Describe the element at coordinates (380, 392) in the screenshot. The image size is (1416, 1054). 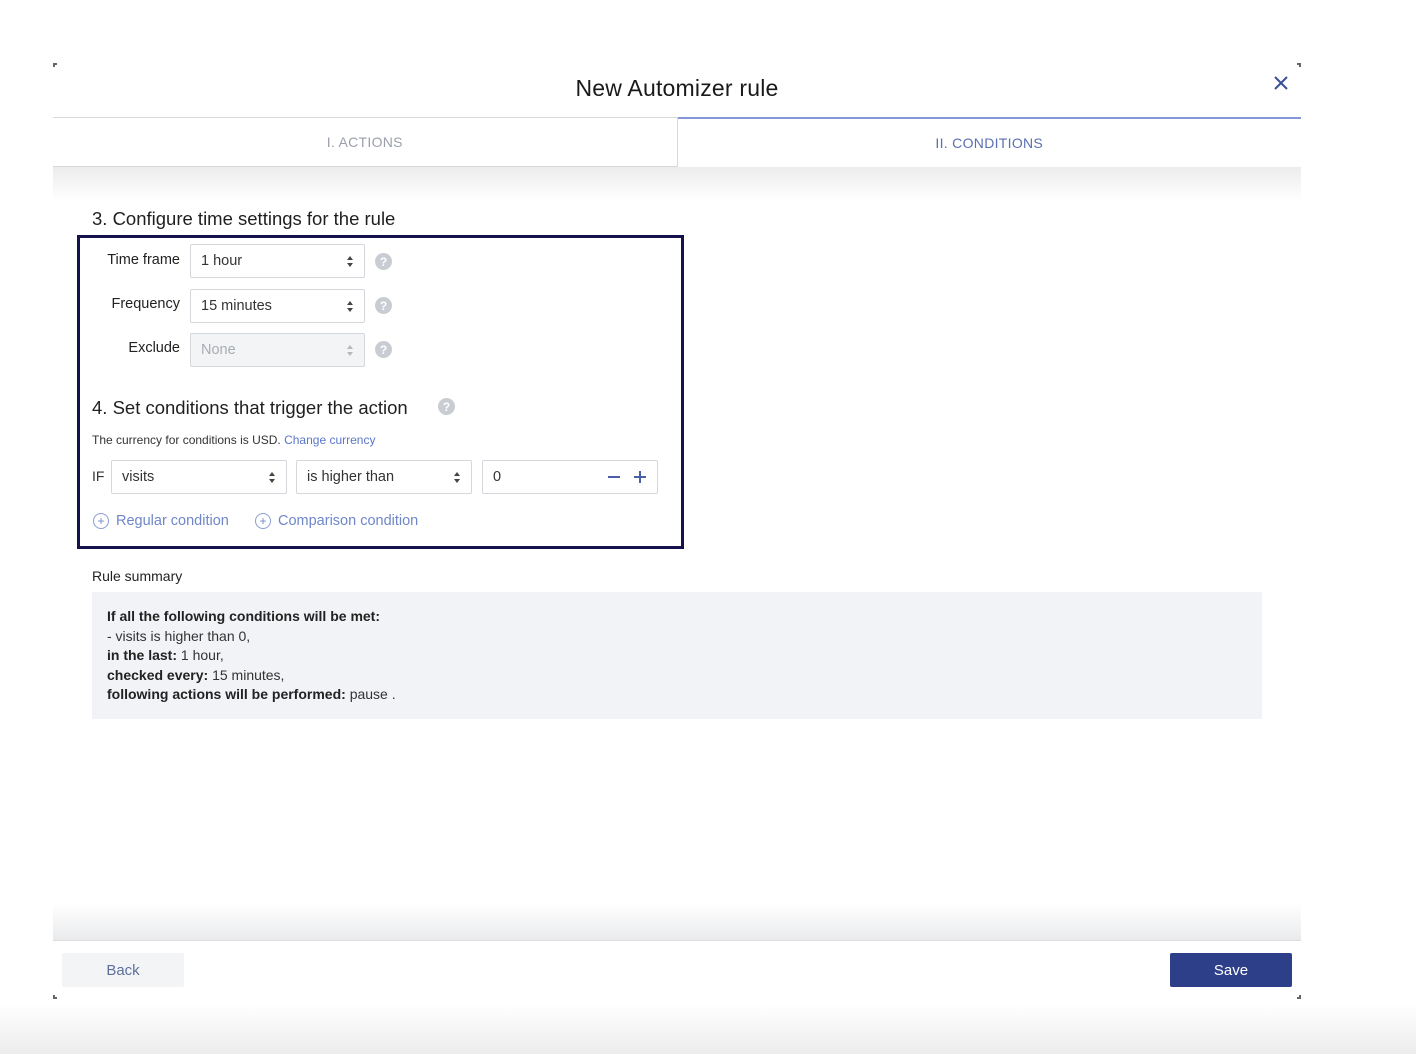
I see `highlight-box` at that location.